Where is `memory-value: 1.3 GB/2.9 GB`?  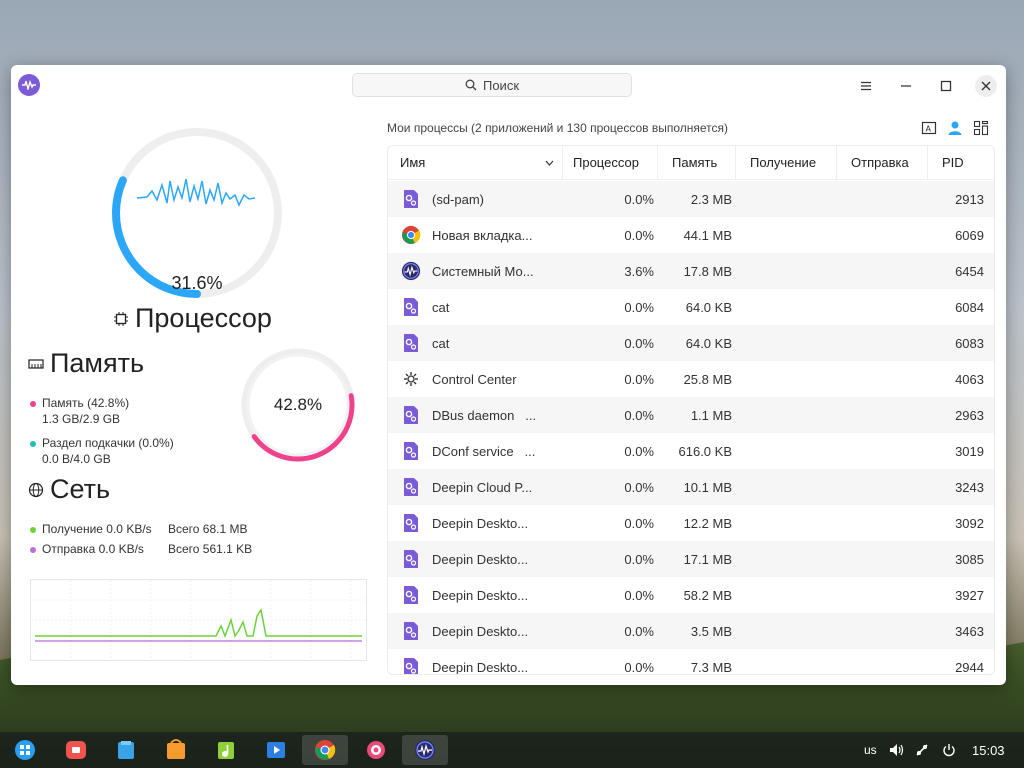 memory-value: 1.3 GB/2.9 GB is located at coordinates (81, 419).